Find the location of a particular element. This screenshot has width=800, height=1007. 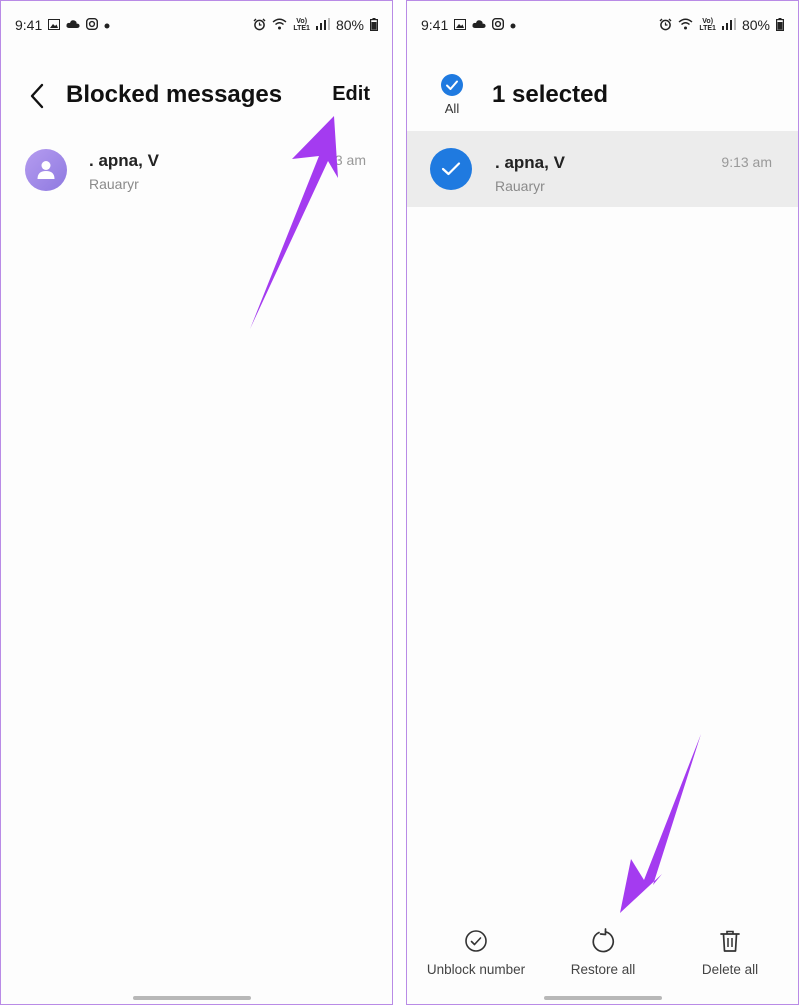

bottom-action-bar: Unblock number Restore all Delete all is located at coordinates (602, 956).